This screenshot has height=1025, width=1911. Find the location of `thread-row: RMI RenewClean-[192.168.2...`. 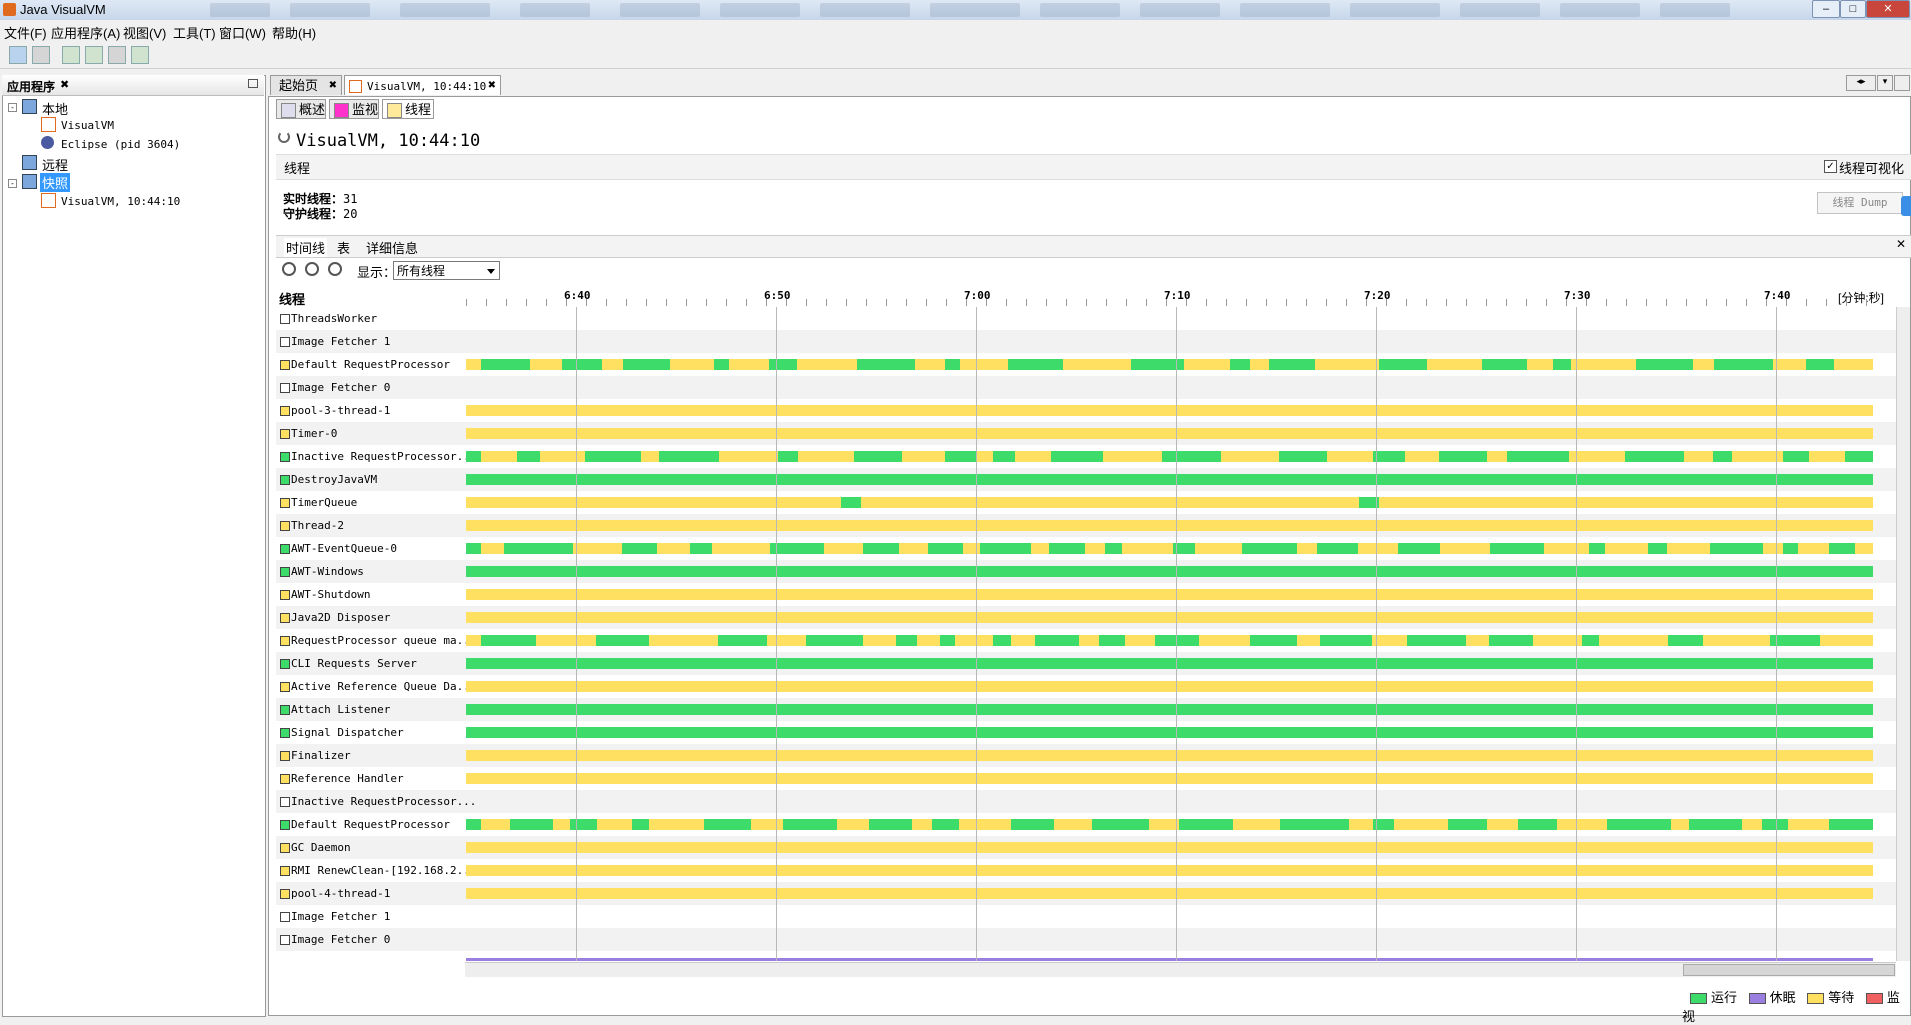

thread-row: RMI RenewClean-[192.168.2... is located at coordinates (1086, 870).